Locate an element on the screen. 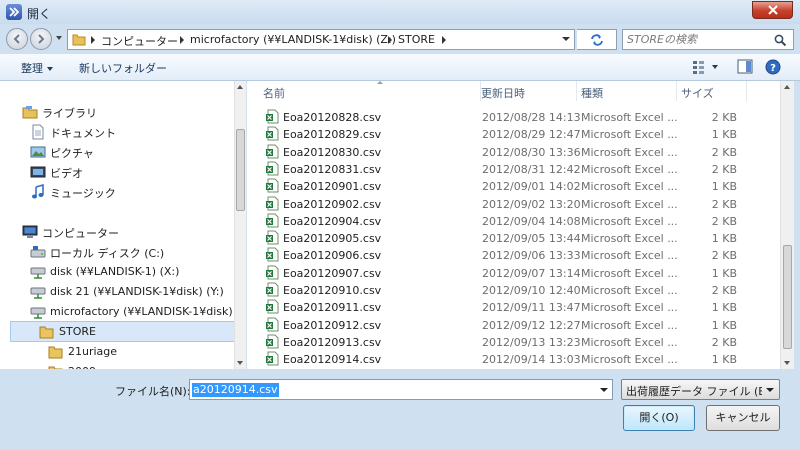  new-folder-button: 新しいフォルダー is located at coordinates (123, 68).